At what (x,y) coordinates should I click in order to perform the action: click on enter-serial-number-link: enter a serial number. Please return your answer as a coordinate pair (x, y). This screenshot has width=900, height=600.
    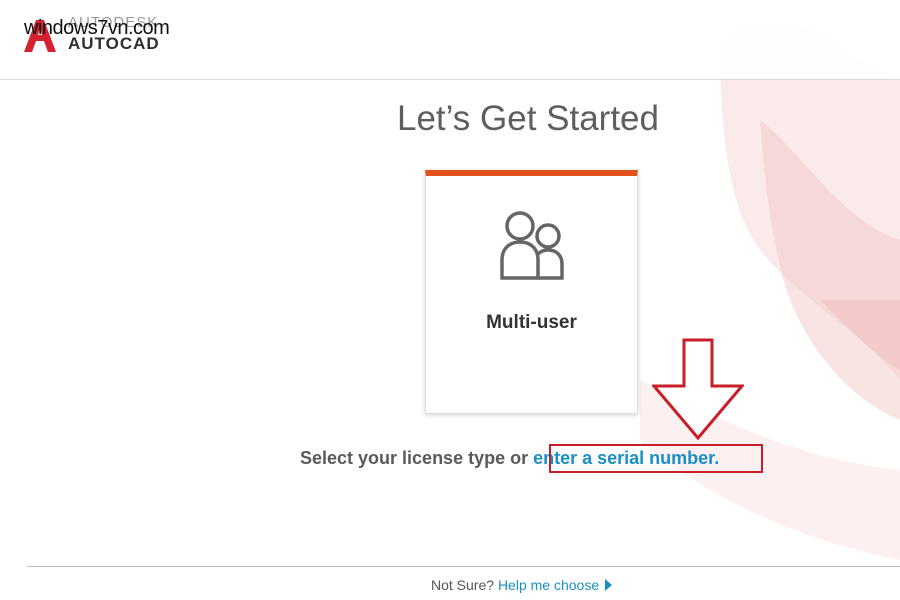
    Looking at the image, I should click on (623, 458).